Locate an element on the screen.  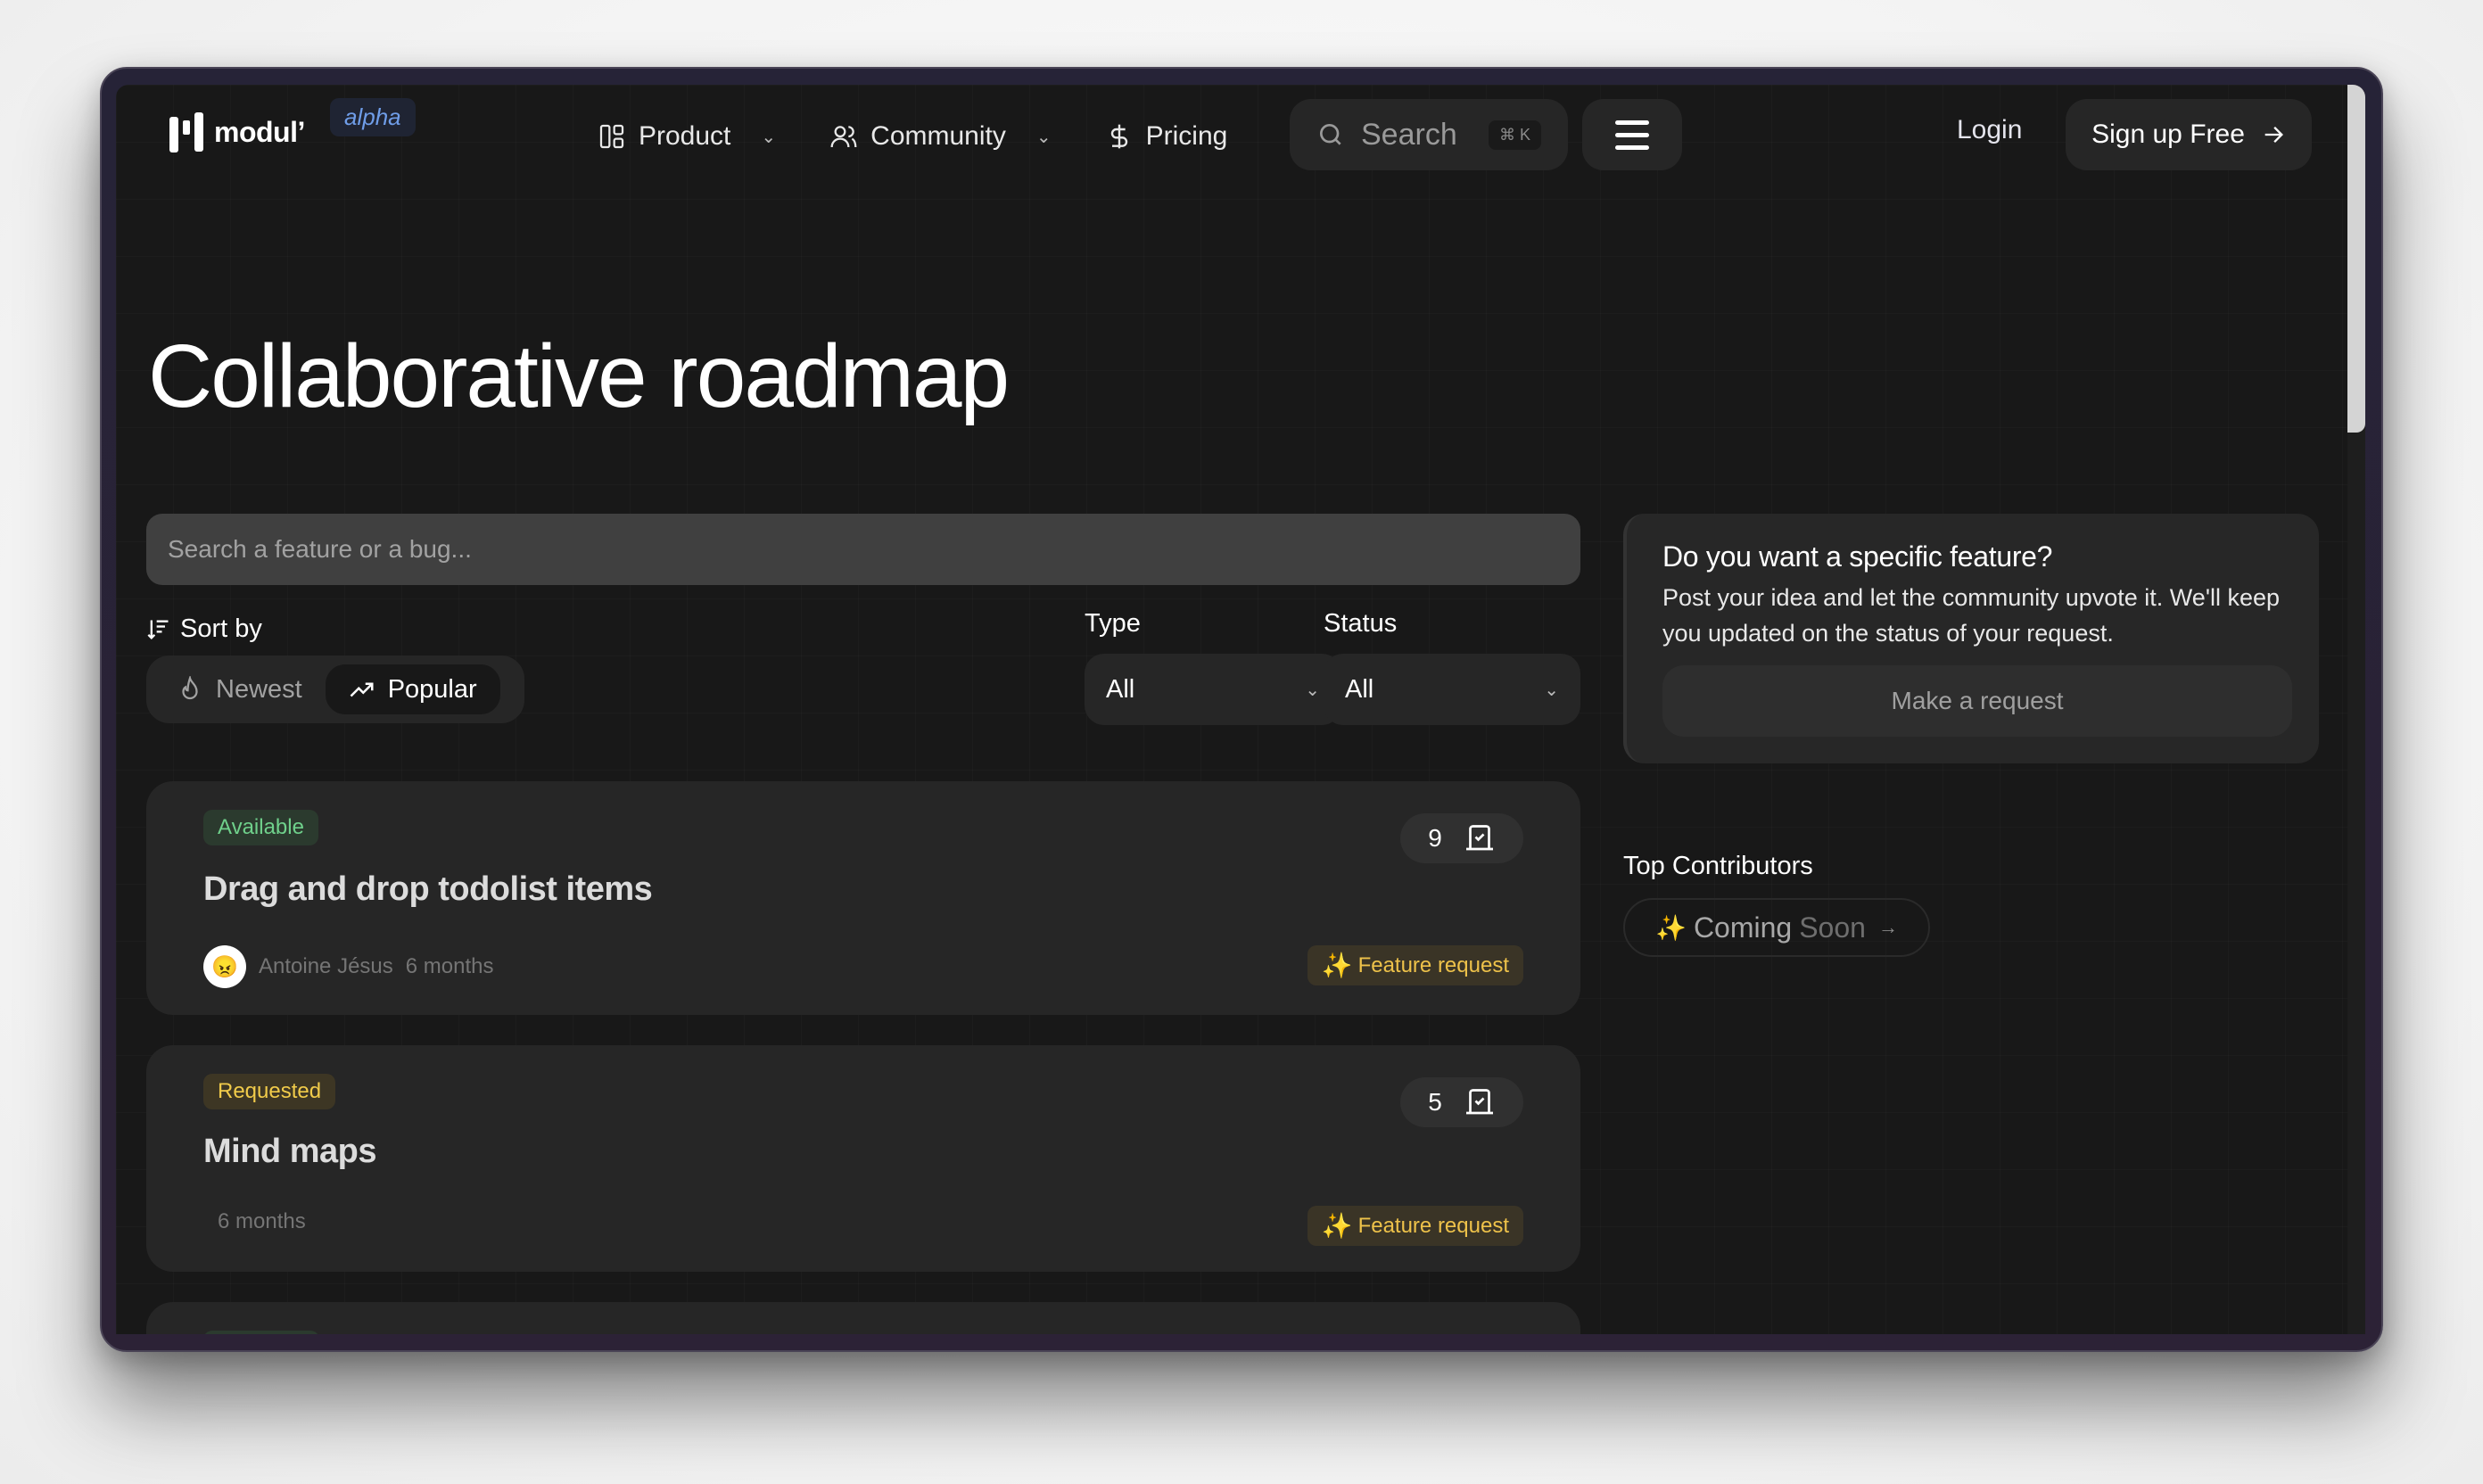
status-badge: Available is located at coordinates (260, 828).